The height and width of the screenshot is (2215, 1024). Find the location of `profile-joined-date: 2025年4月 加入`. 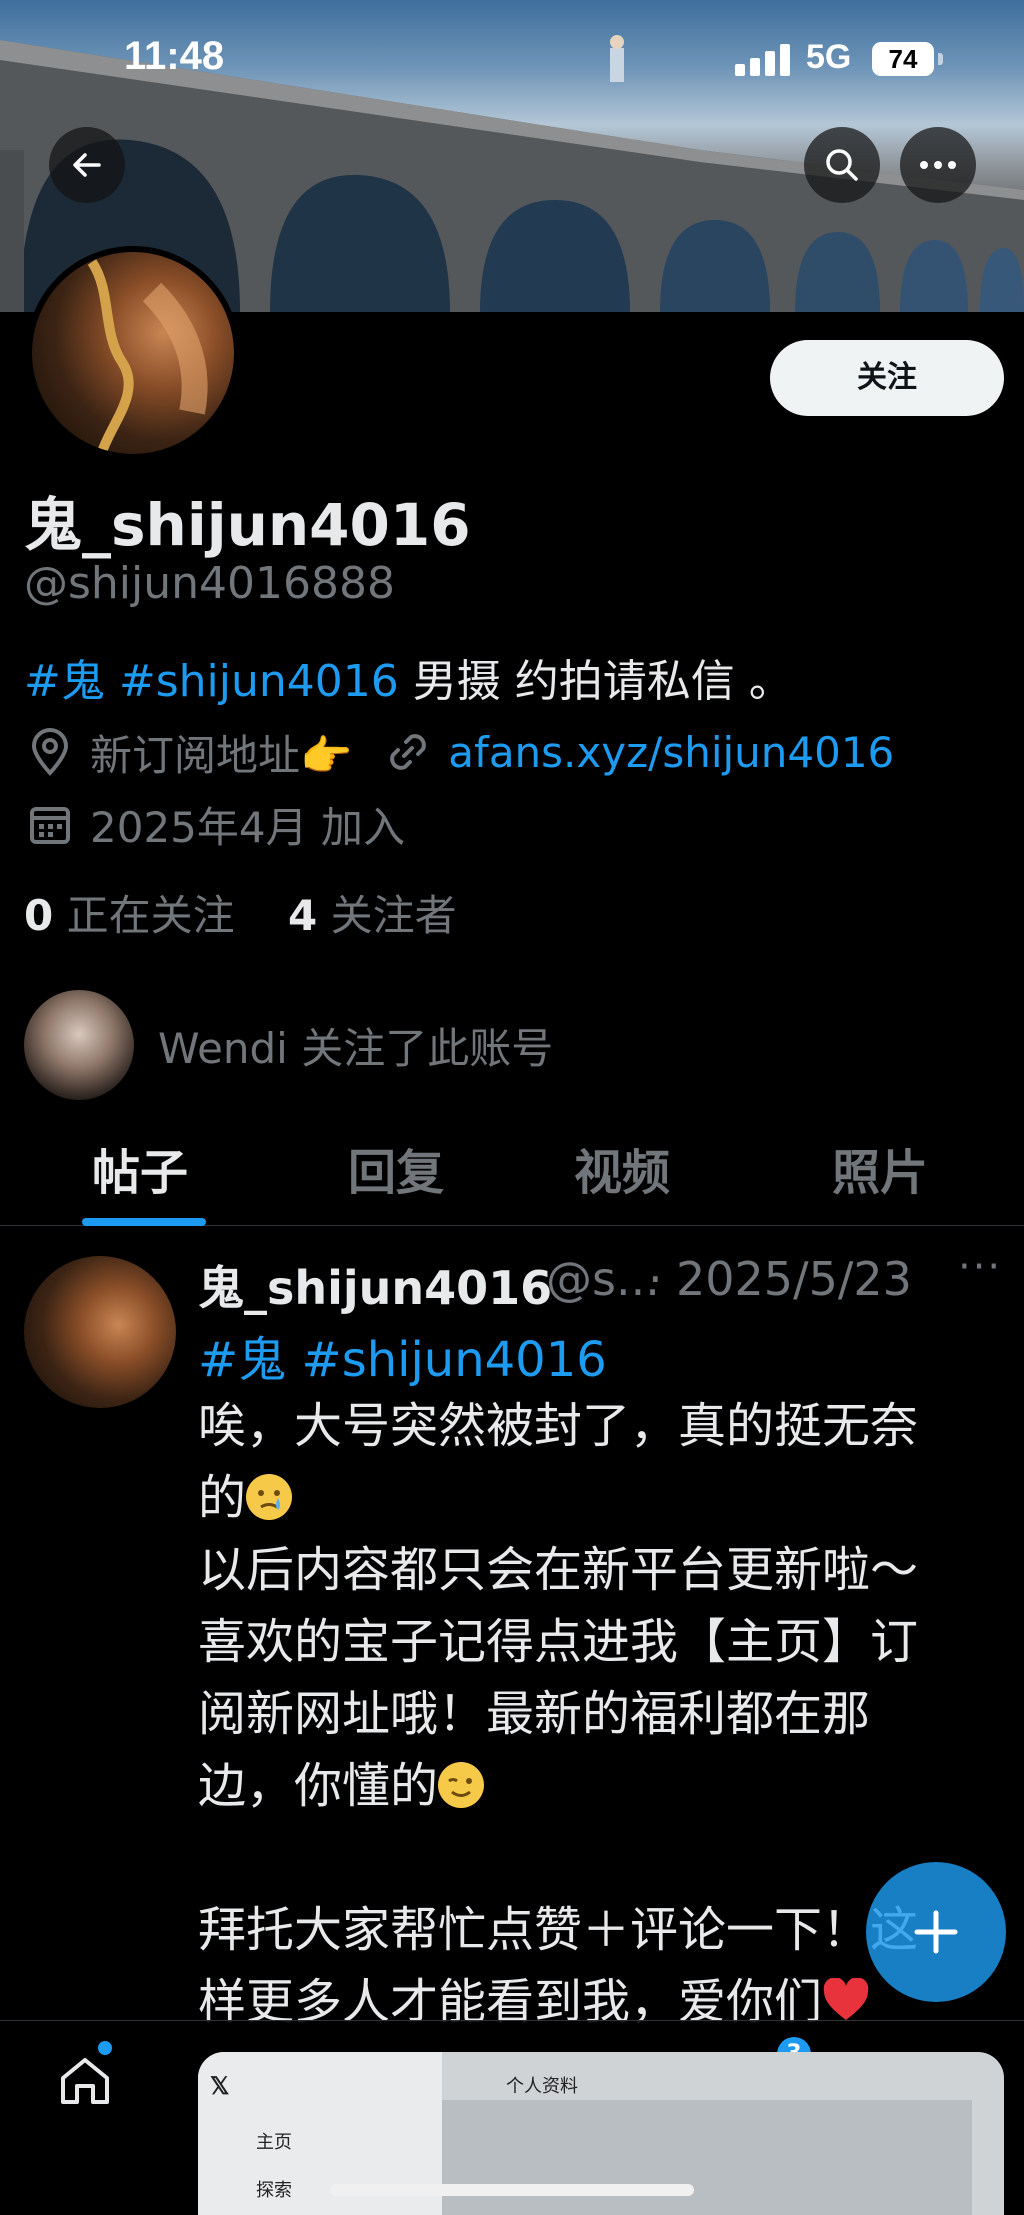

profile-joined-date: 2025年4月 加入 is located at coordinates (247, 827).